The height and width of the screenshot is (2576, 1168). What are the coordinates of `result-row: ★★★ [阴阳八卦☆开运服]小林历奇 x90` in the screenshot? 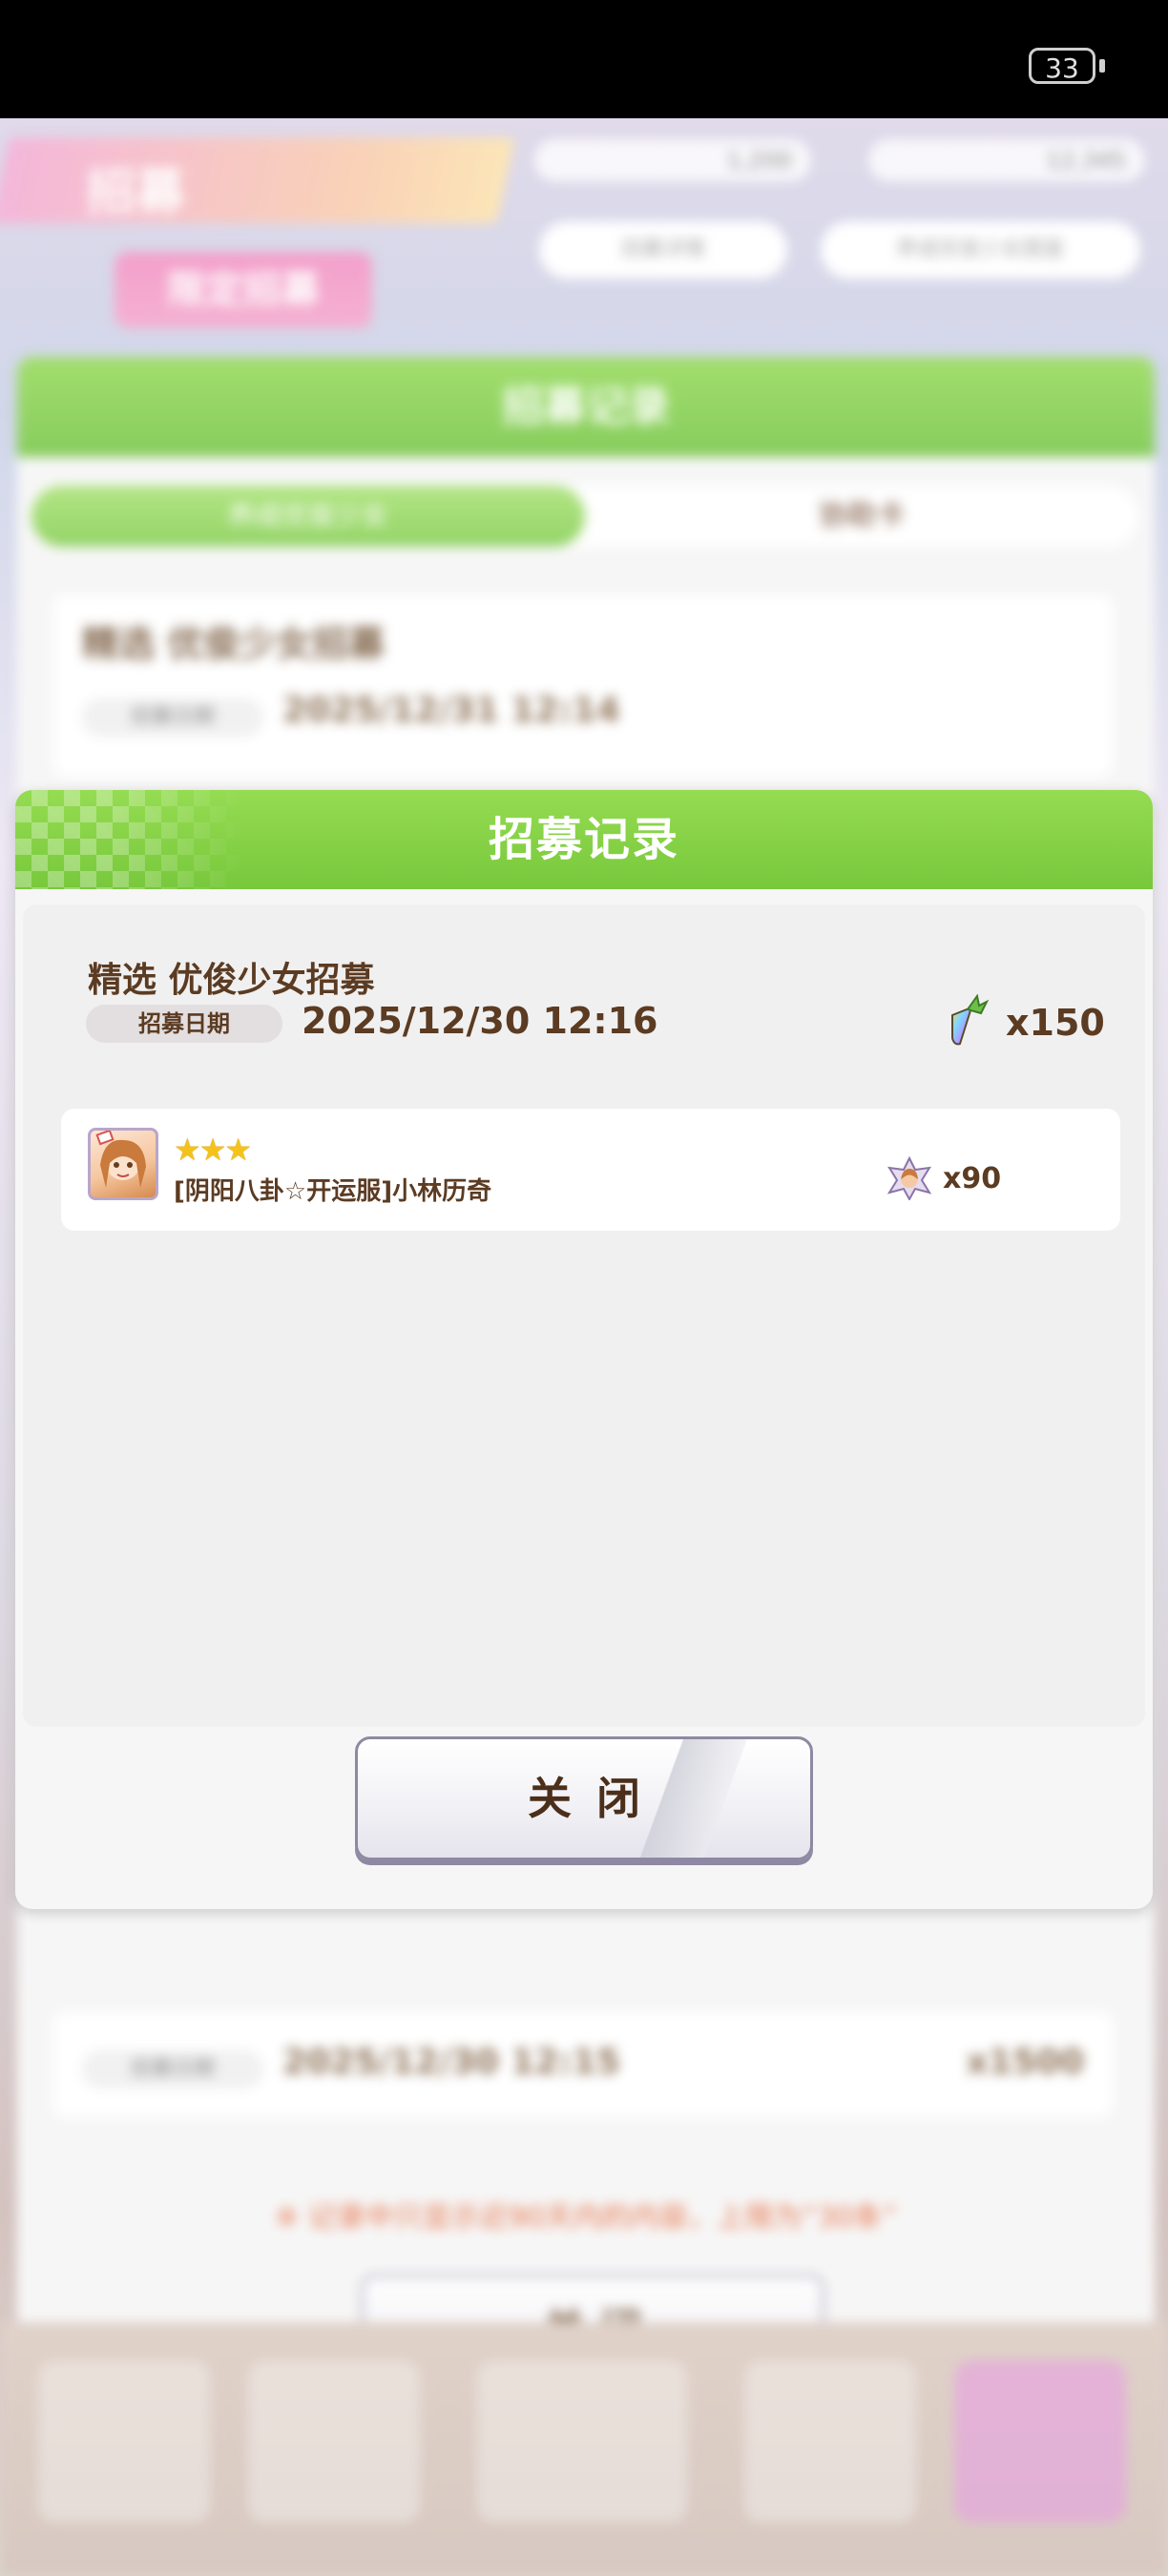 It's located at (590, 1170).